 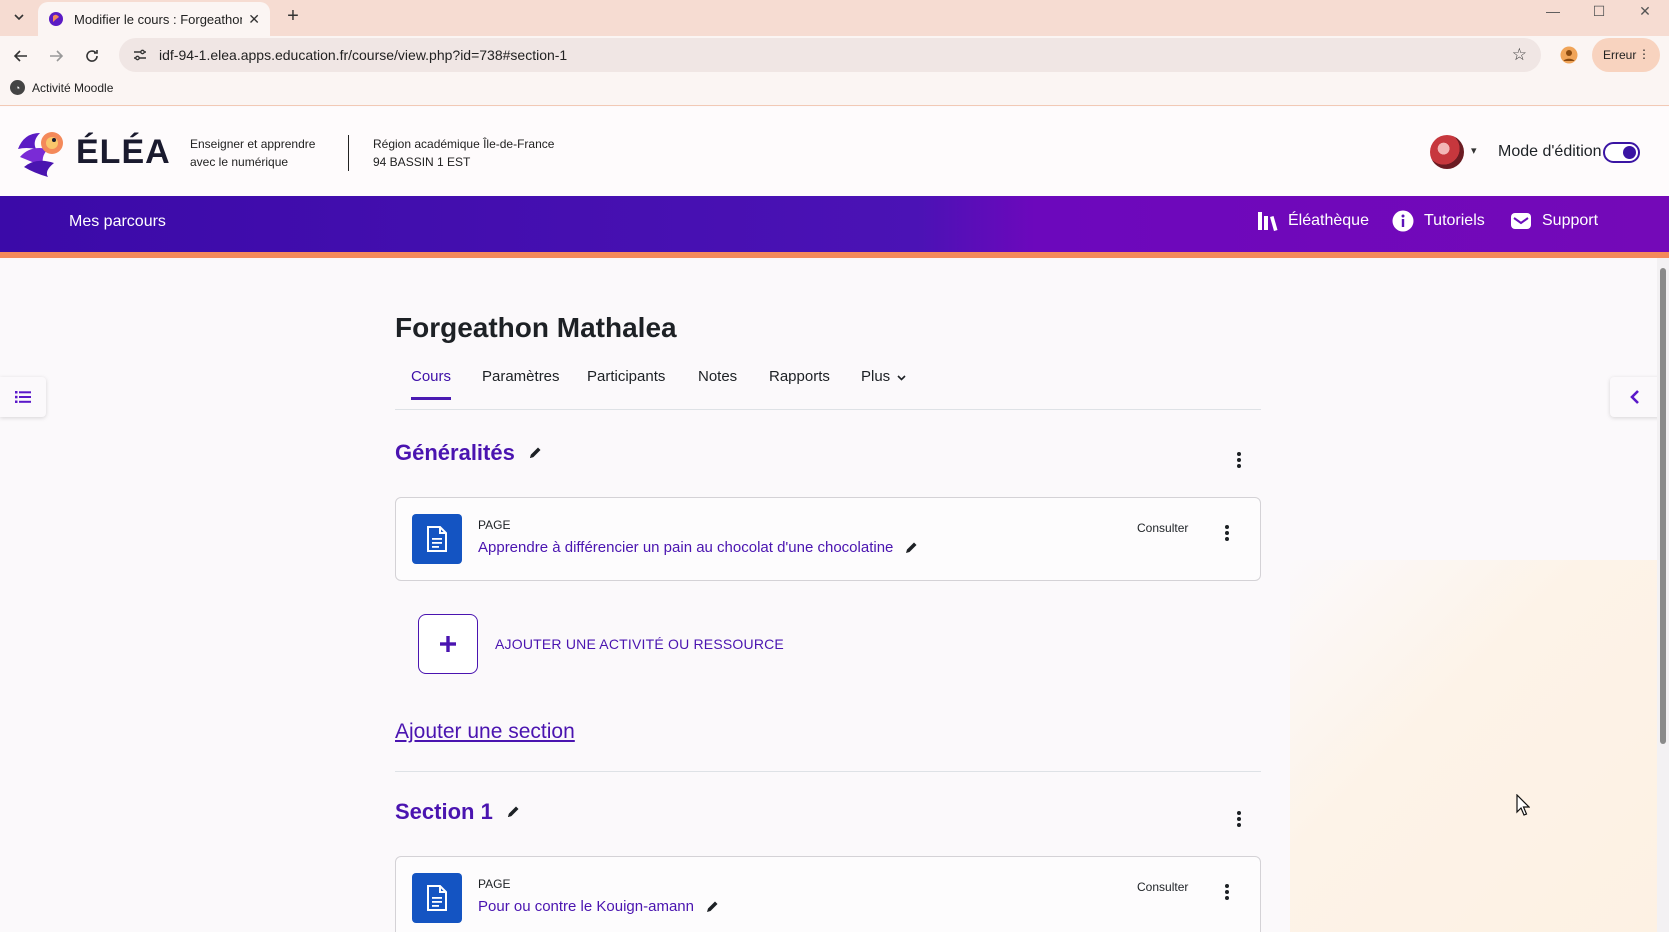 I want to click on bookmark-label: Activité Moodle, so click(x=73, y=87).